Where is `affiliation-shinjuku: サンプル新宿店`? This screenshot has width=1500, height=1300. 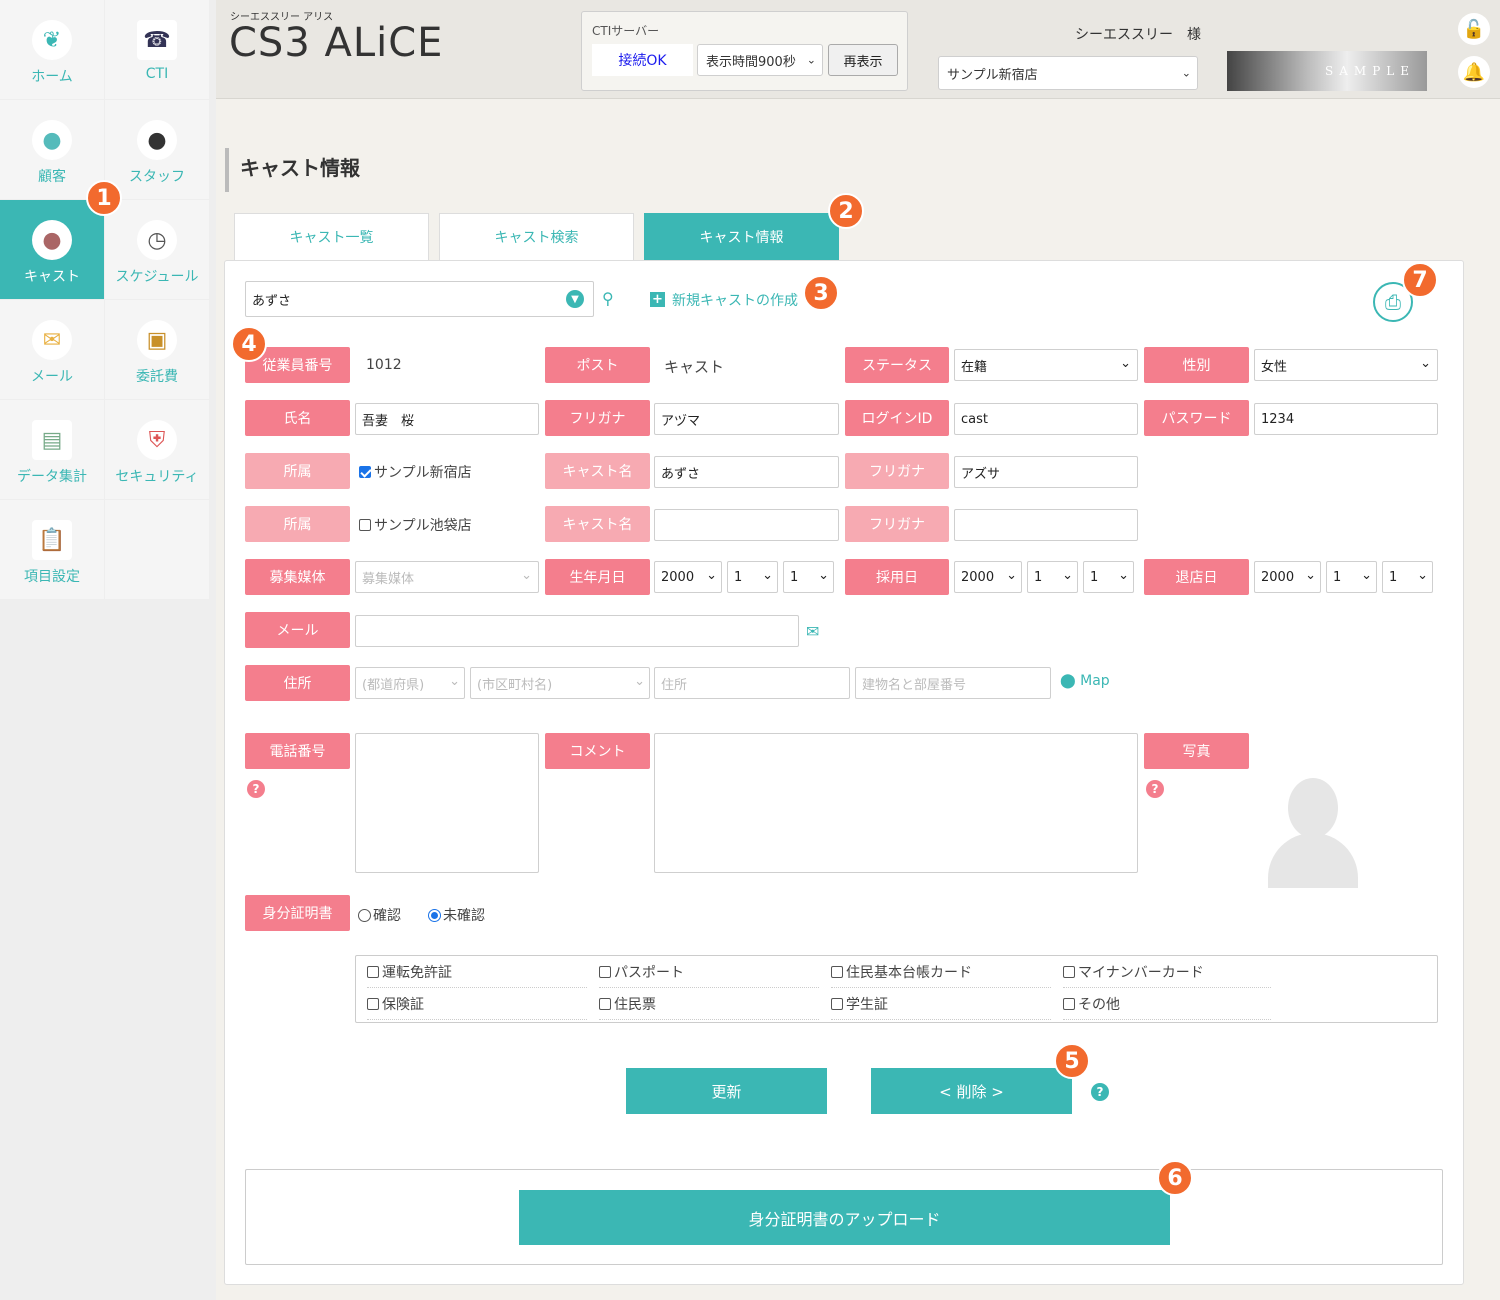 affiliation-shinjuku: サンプル新宿店 is located at coordinates (415, 472).